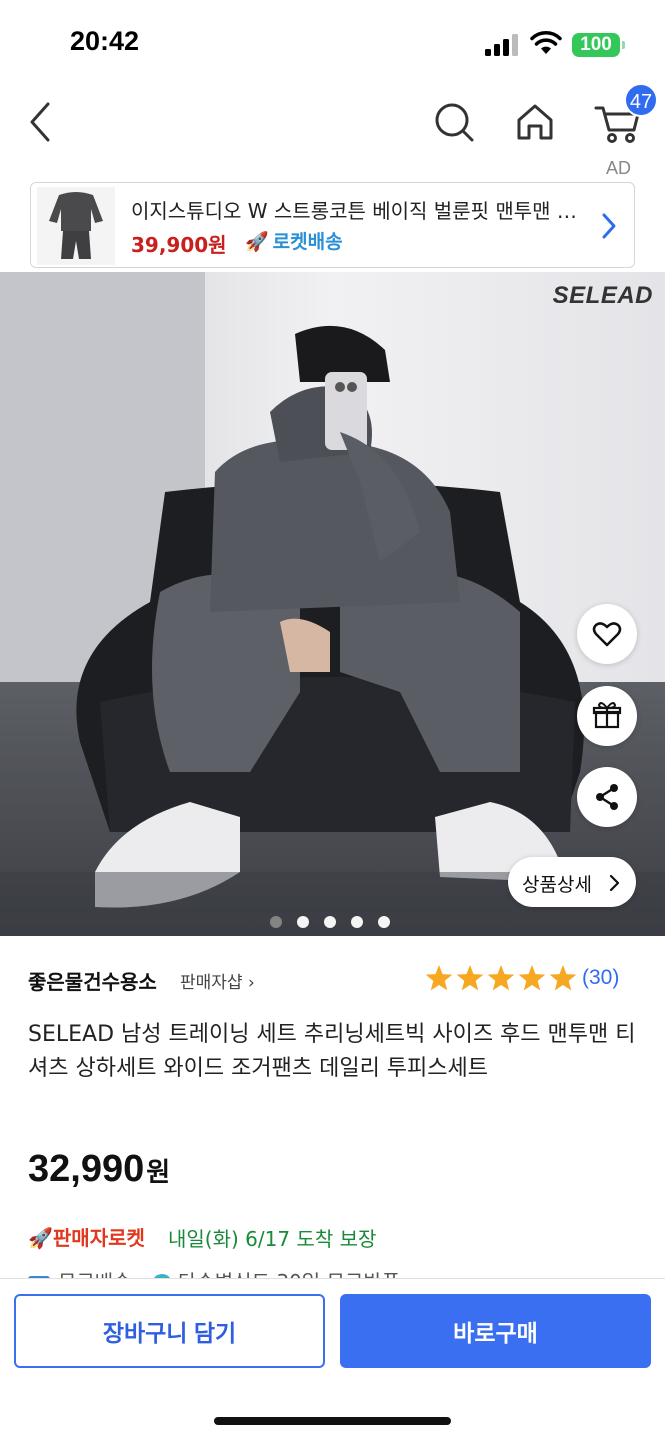 Image resolution: width=665 pixels, height=1440 pixels. I want to click on gift-button, so click(607, 716).